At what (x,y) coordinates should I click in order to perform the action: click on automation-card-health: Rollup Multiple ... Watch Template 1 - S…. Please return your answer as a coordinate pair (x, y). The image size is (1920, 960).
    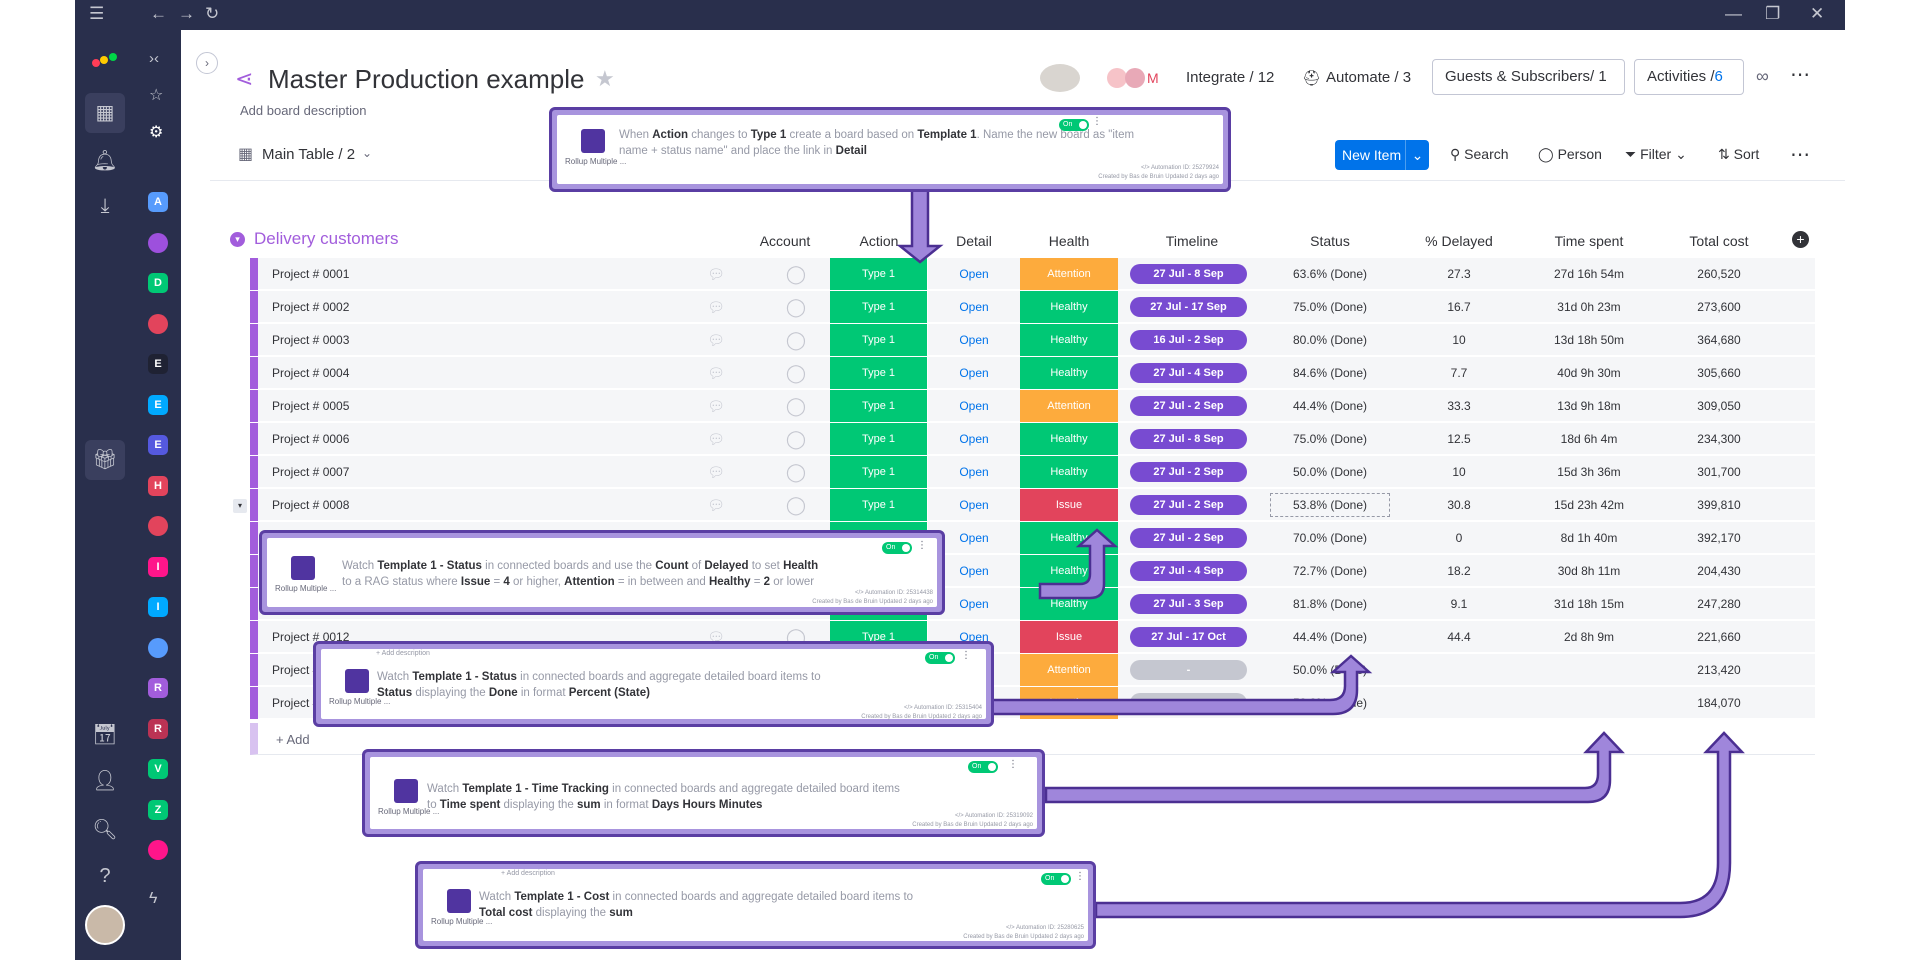
    Looking at the image, I should click on (602, 572).